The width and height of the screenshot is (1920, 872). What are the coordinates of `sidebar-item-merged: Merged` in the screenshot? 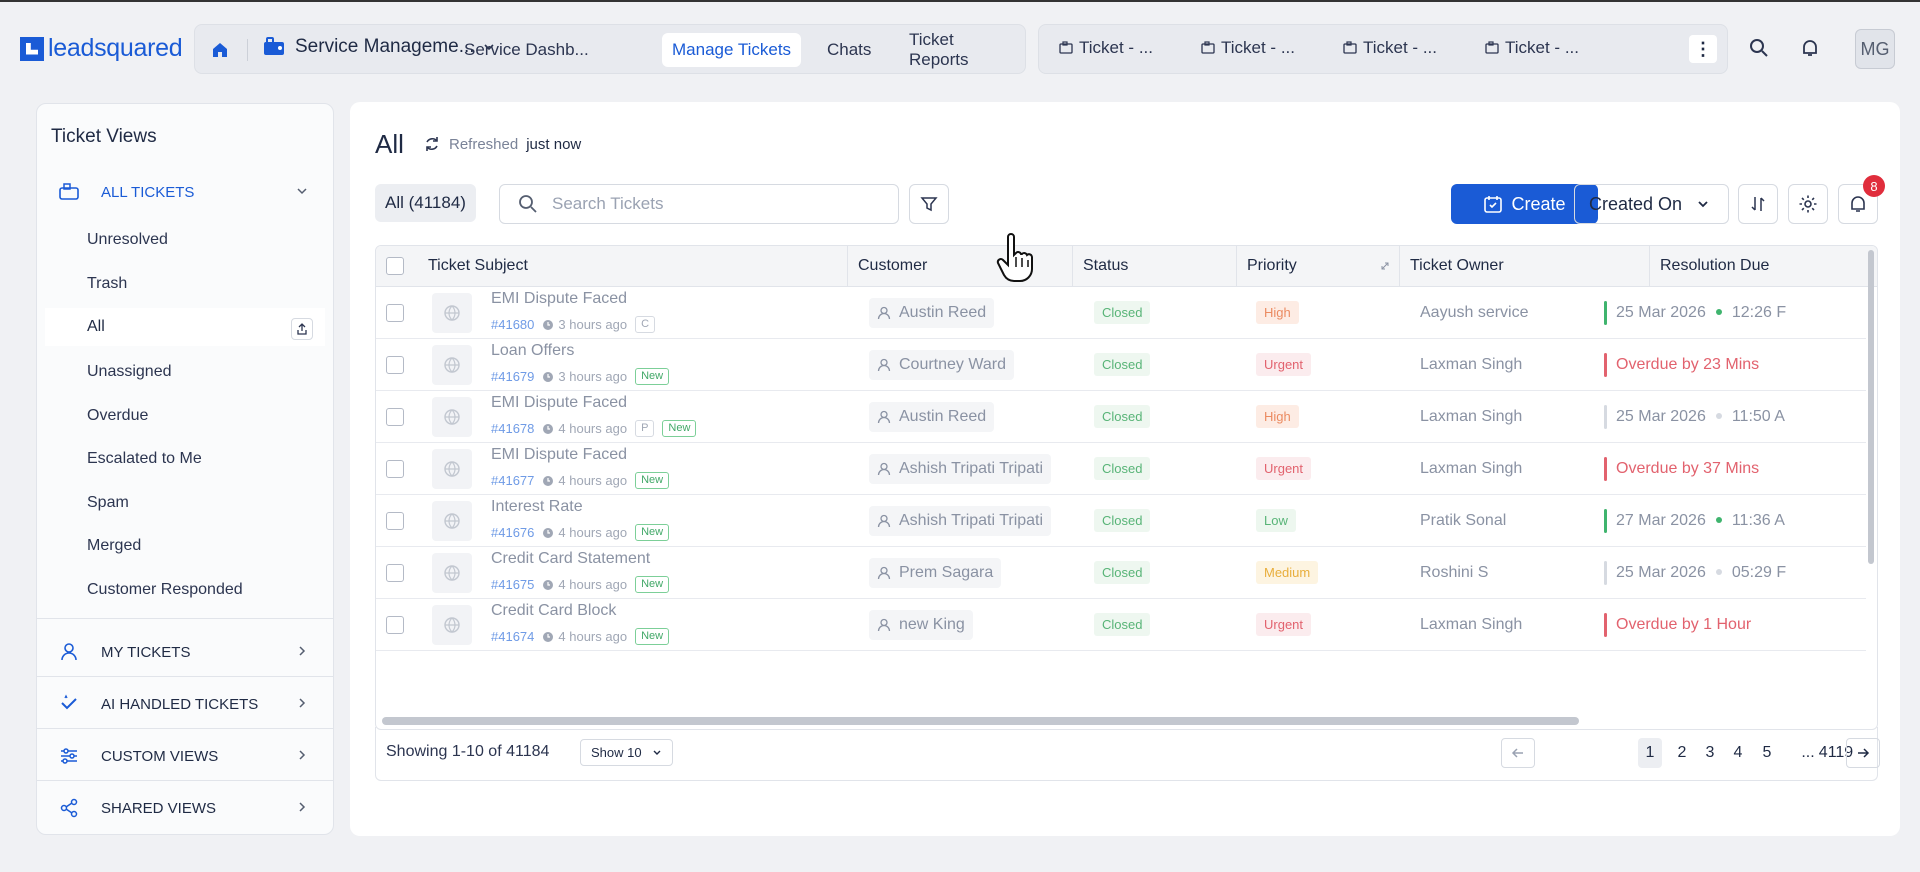 It's located at (185, 546).